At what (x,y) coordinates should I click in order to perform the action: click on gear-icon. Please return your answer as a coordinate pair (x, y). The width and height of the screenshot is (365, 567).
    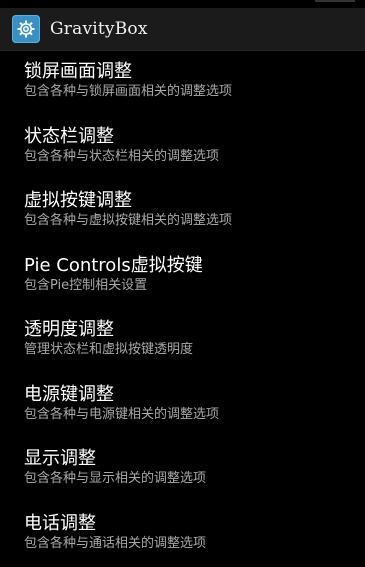
    Looking at the image, I should click on (26, 29).